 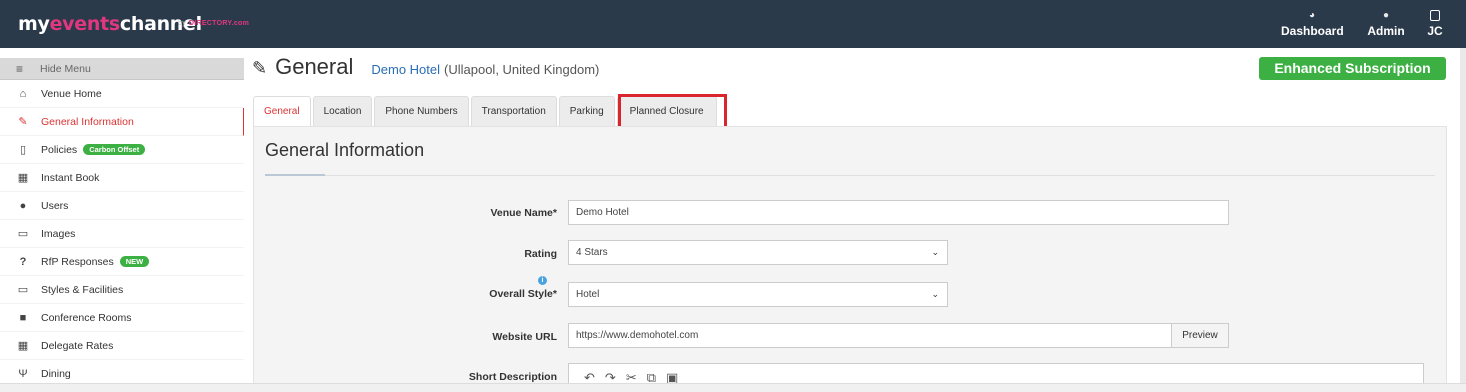 What do you see at coordinates (23, 373) in the screenshot?
I see `dining-icon: Ψ` at bounding box center [23, 373].